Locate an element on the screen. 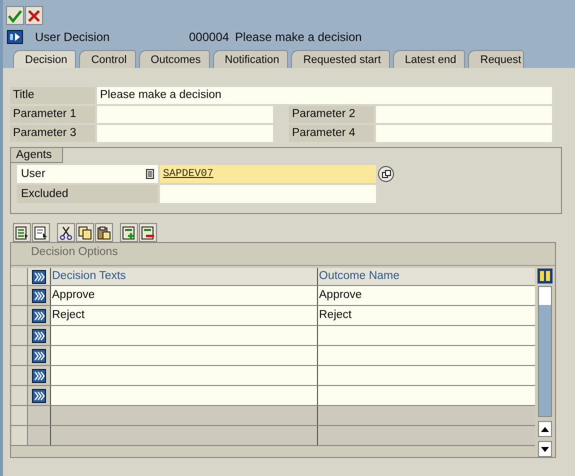 The image size is (575, 476). tab: Outcomes is located at coordinates (174, 59).